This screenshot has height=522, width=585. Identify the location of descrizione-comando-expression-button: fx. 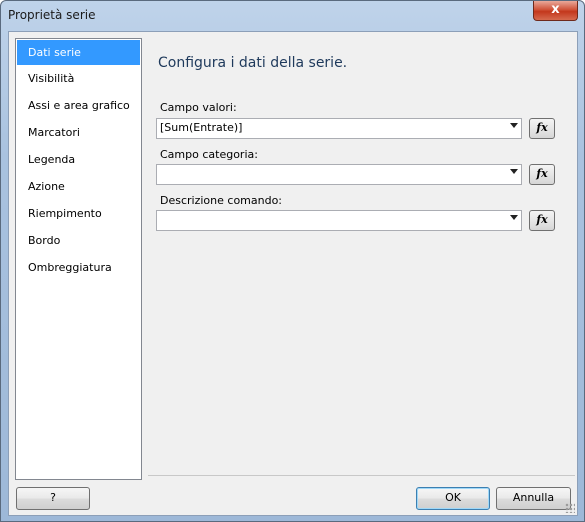
(542, 220).